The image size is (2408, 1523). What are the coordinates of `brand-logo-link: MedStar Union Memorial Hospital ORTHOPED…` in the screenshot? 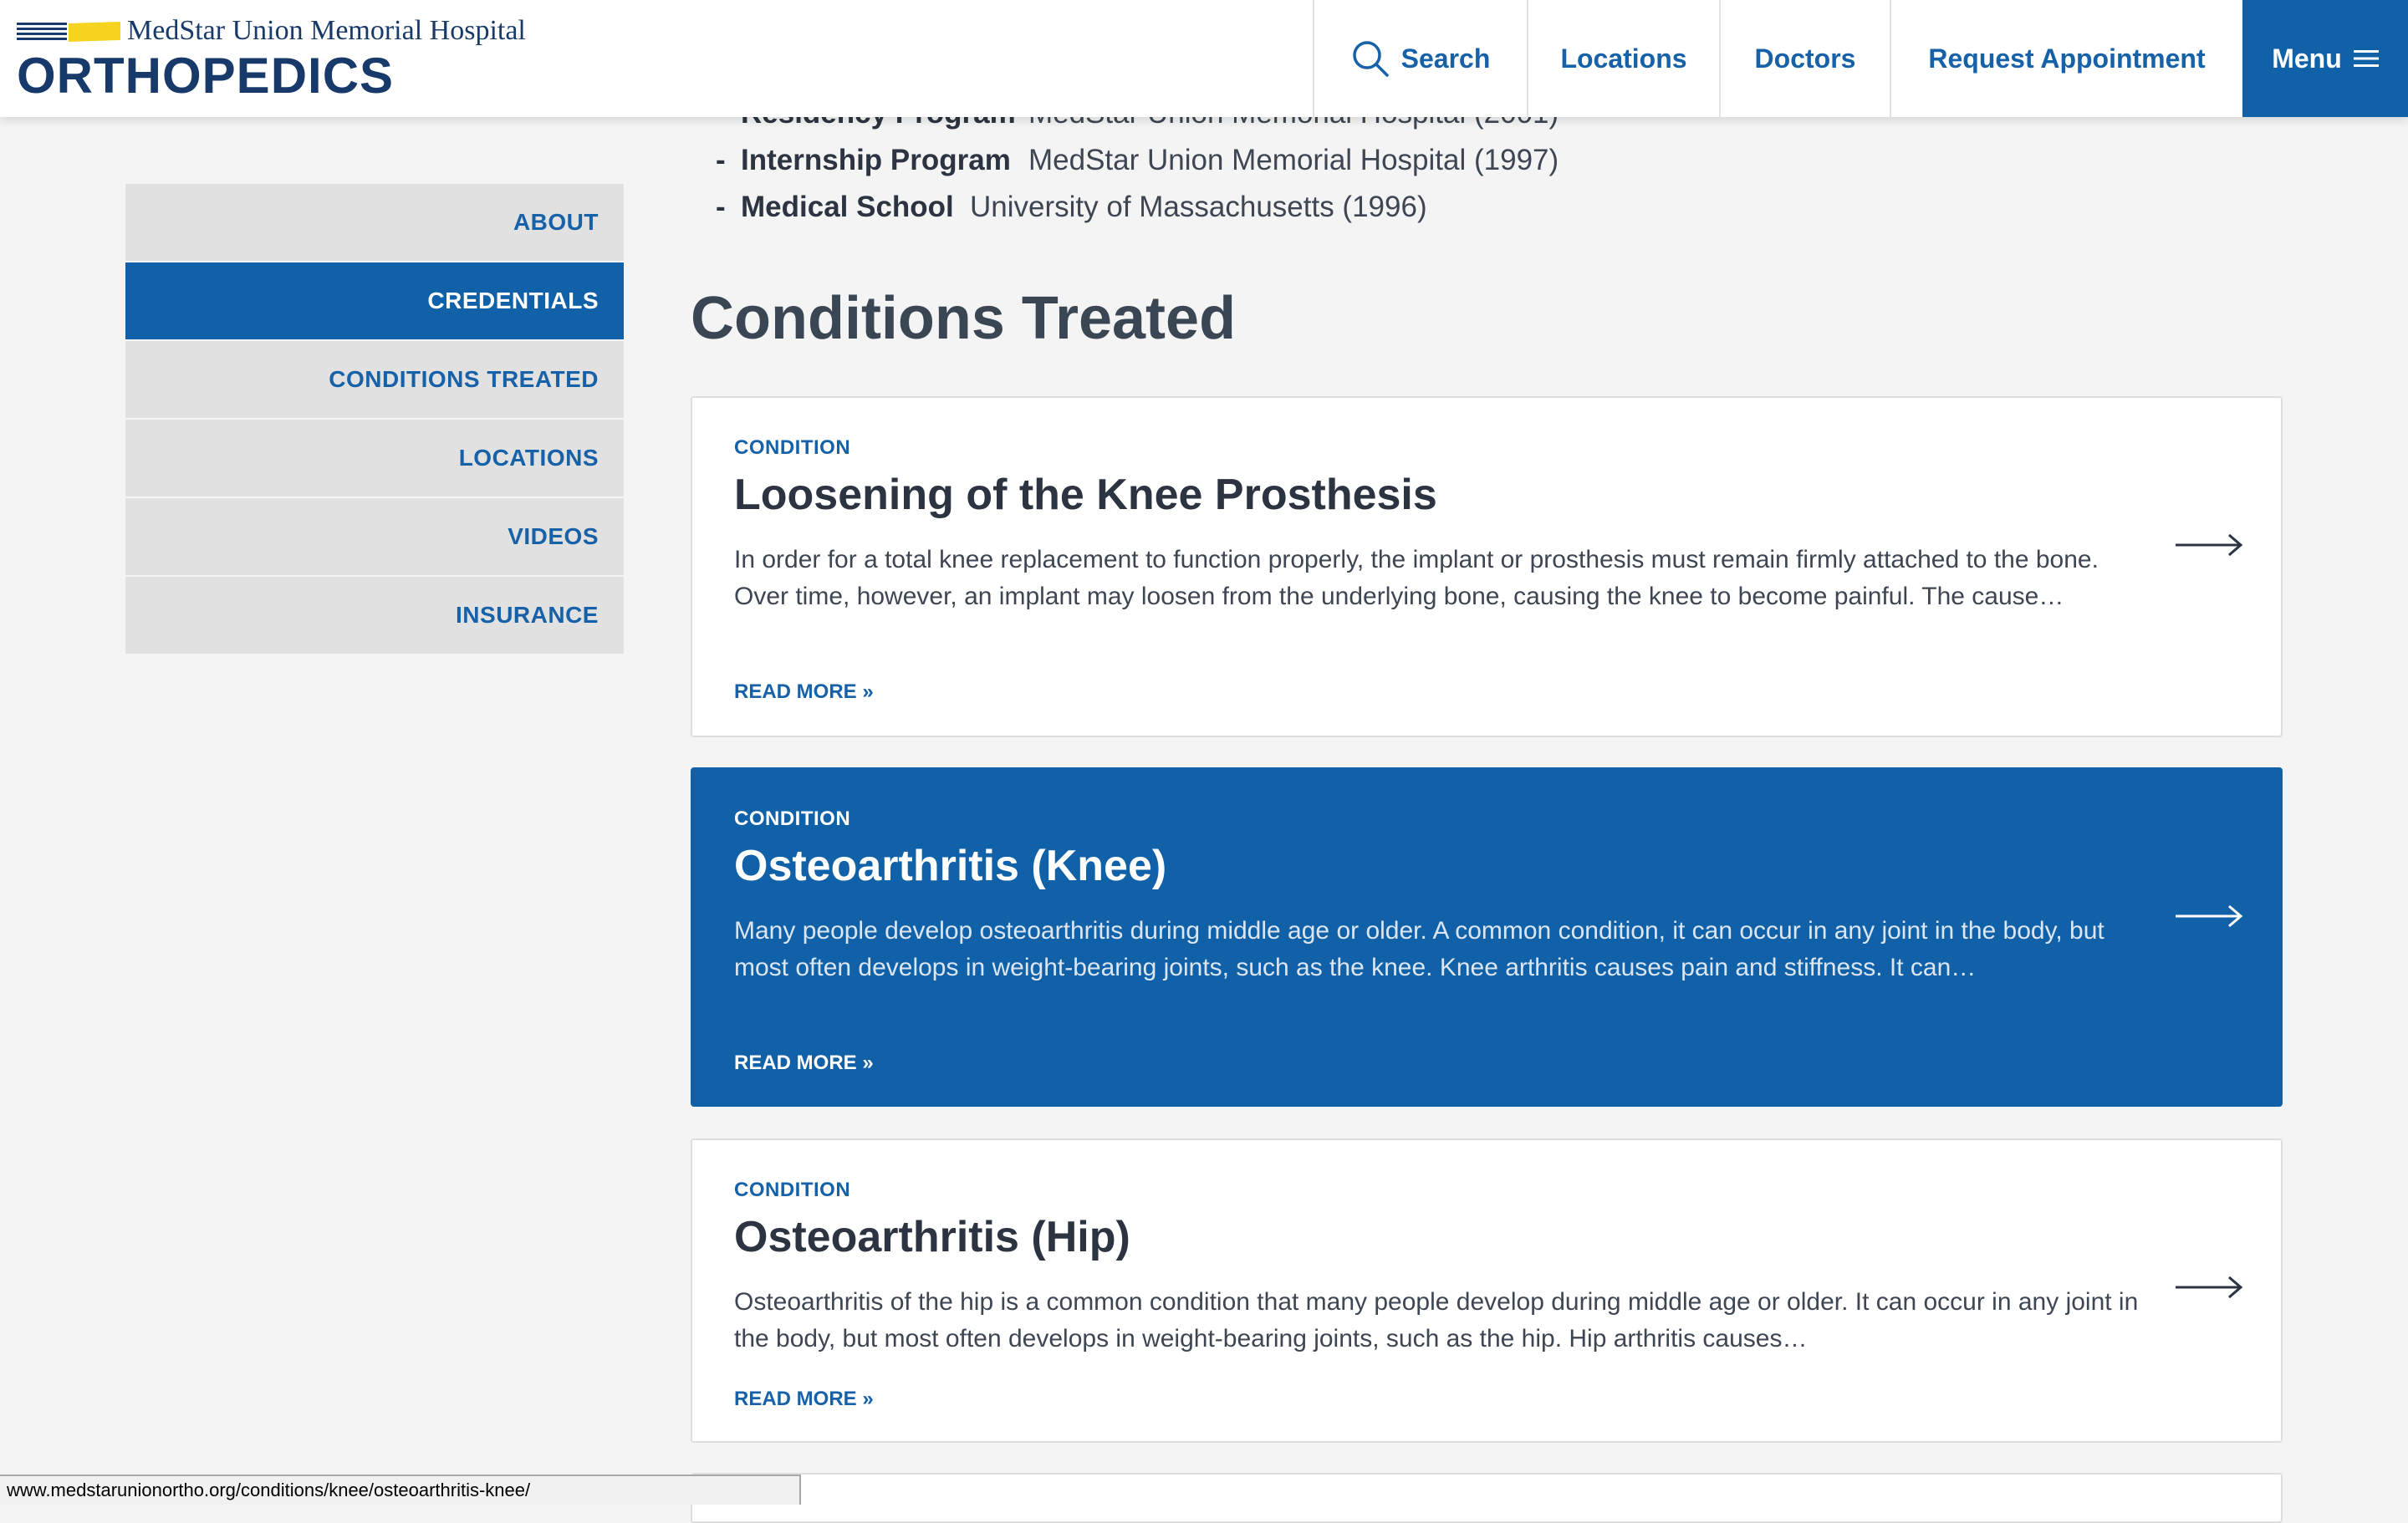 It's located at (309, 61).